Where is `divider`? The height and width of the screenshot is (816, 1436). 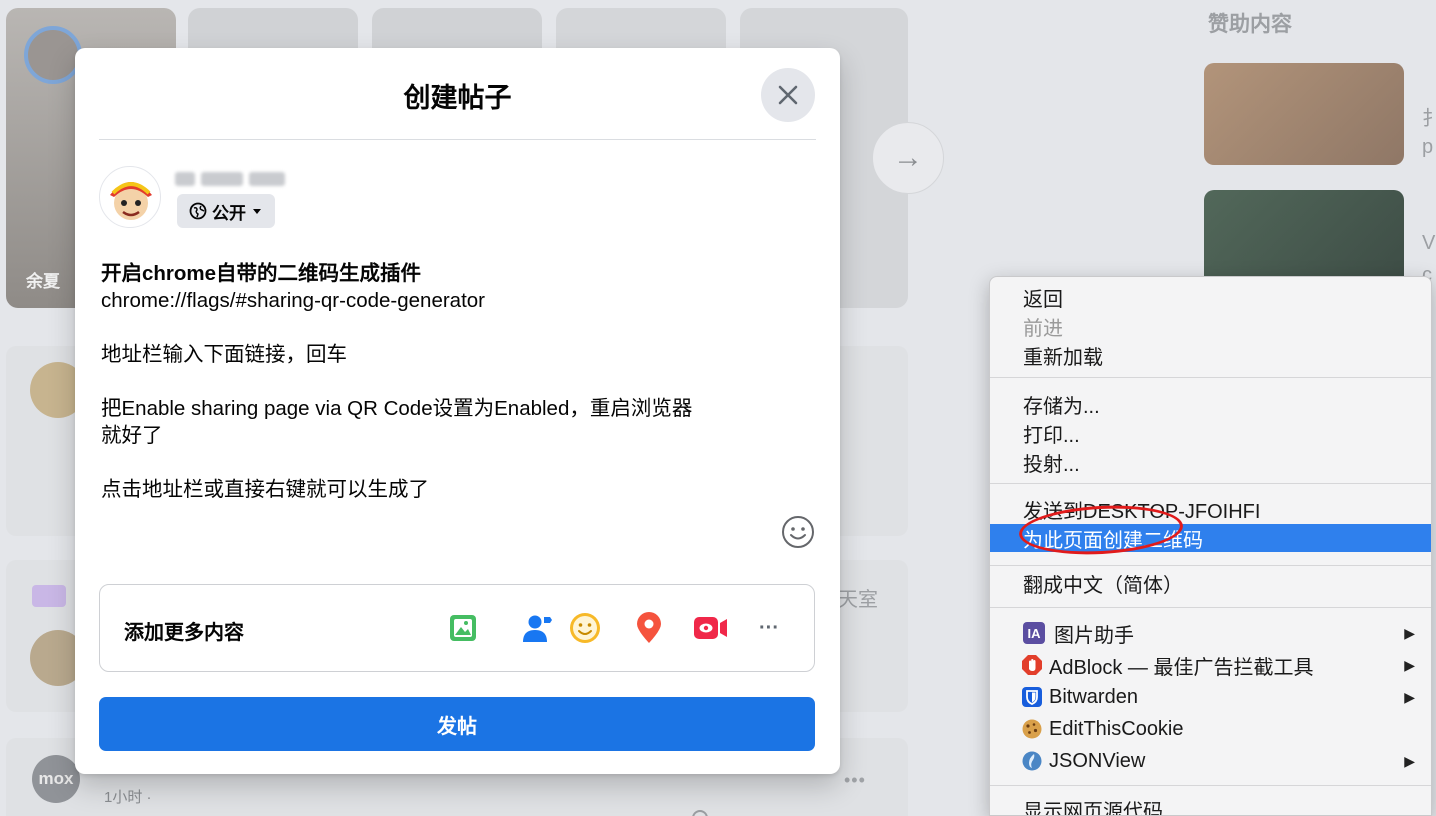 divider is located at coordinates (457, 139).